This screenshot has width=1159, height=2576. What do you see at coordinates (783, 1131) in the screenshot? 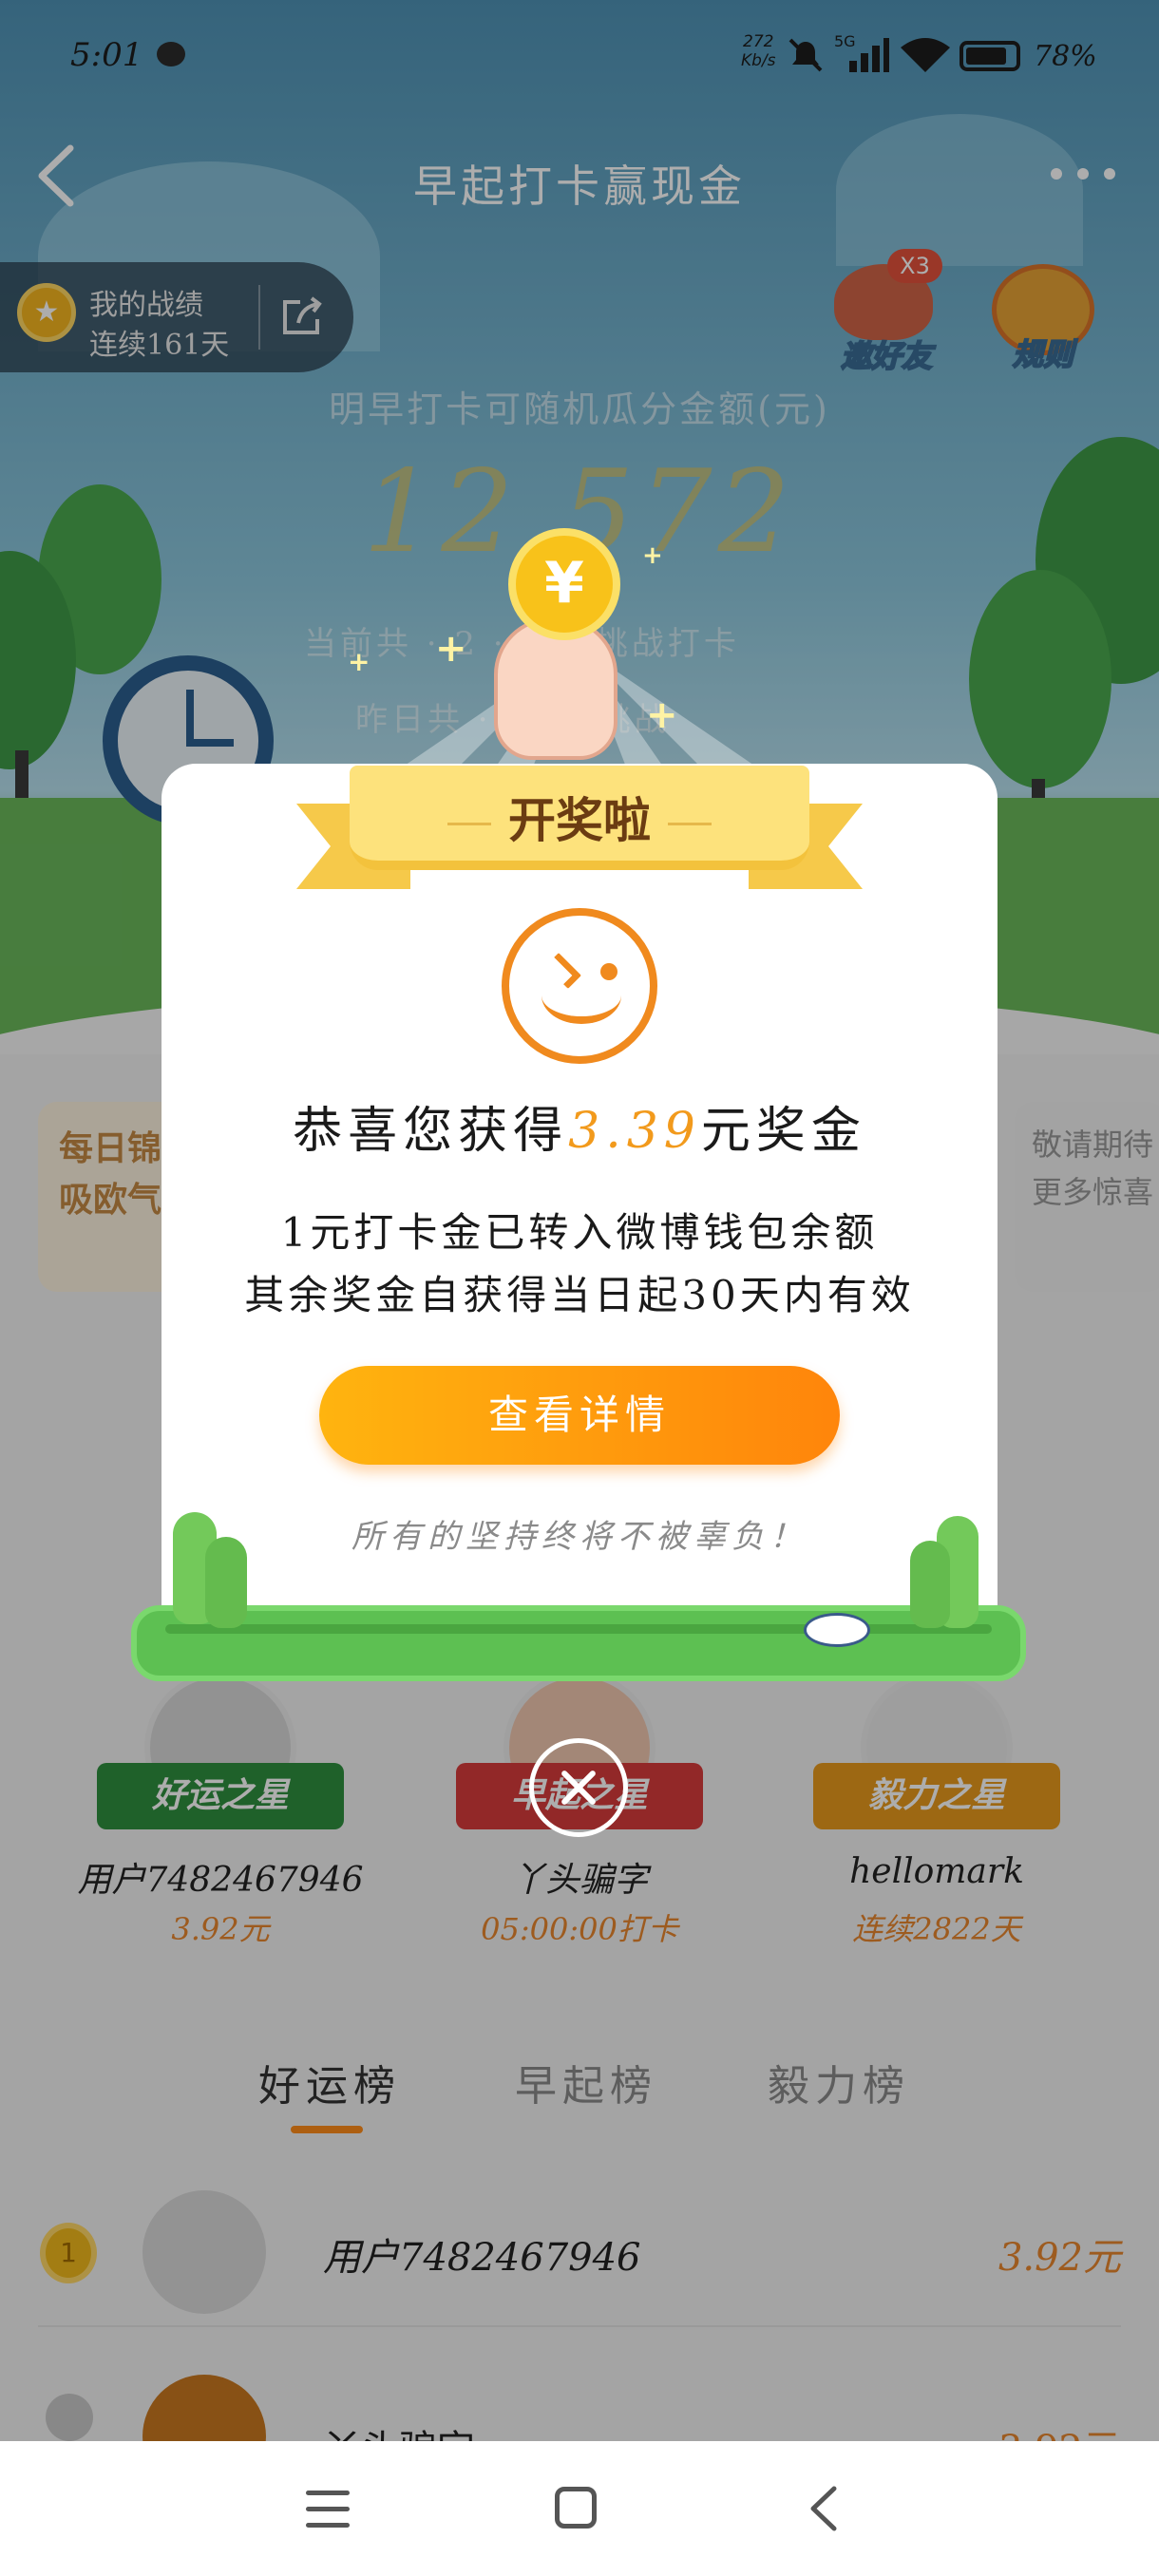
I see `congrats-suffix: 元奖金` at bounding box center [783, 1131].